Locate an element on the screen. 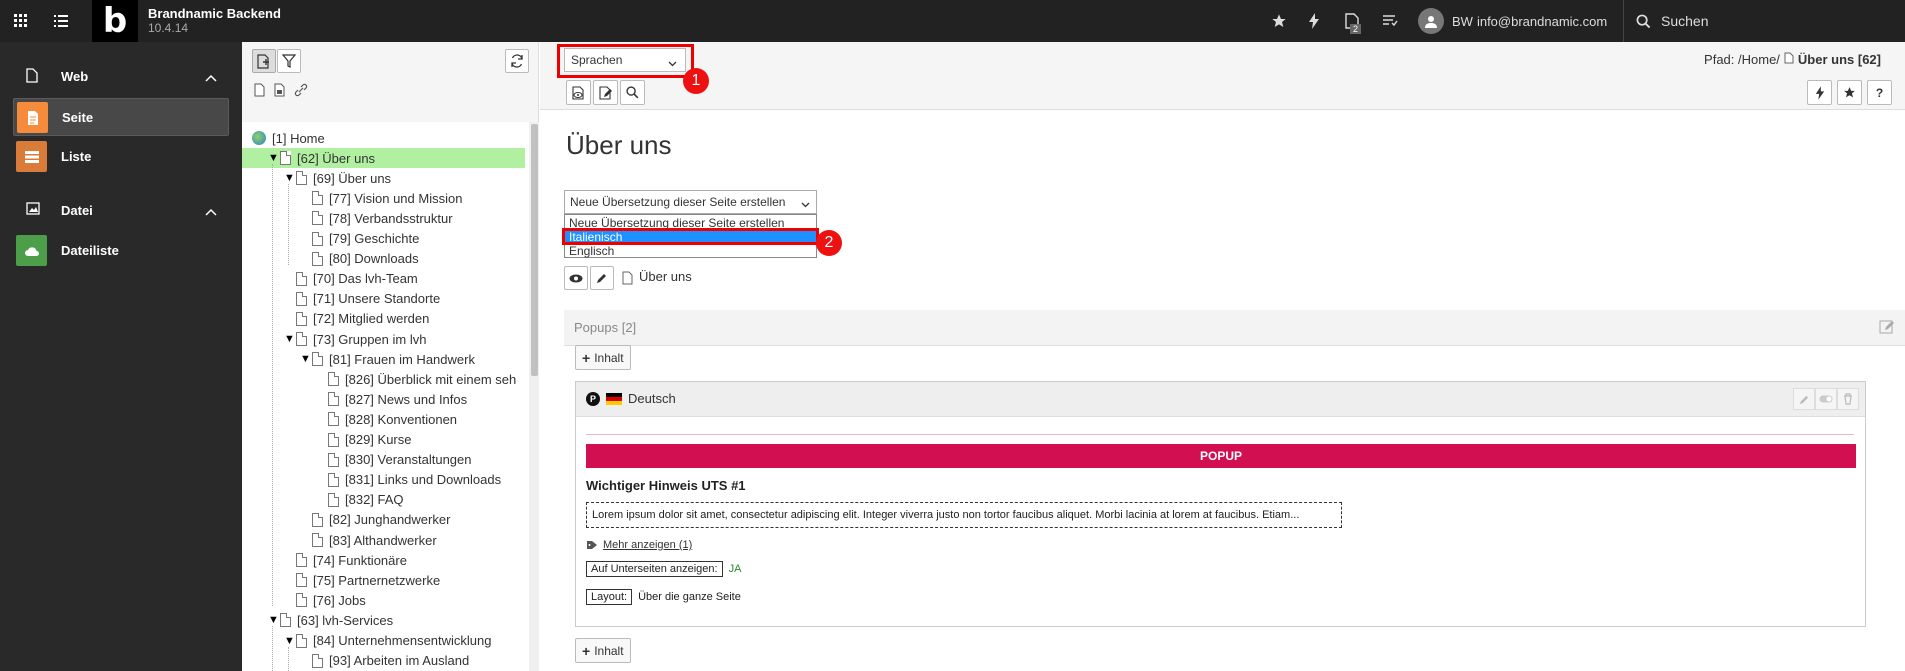 This screenshot has width=1905, height=671. tree-node-selected: ▼ [62] Über uns is located at coordinates (321, 158).